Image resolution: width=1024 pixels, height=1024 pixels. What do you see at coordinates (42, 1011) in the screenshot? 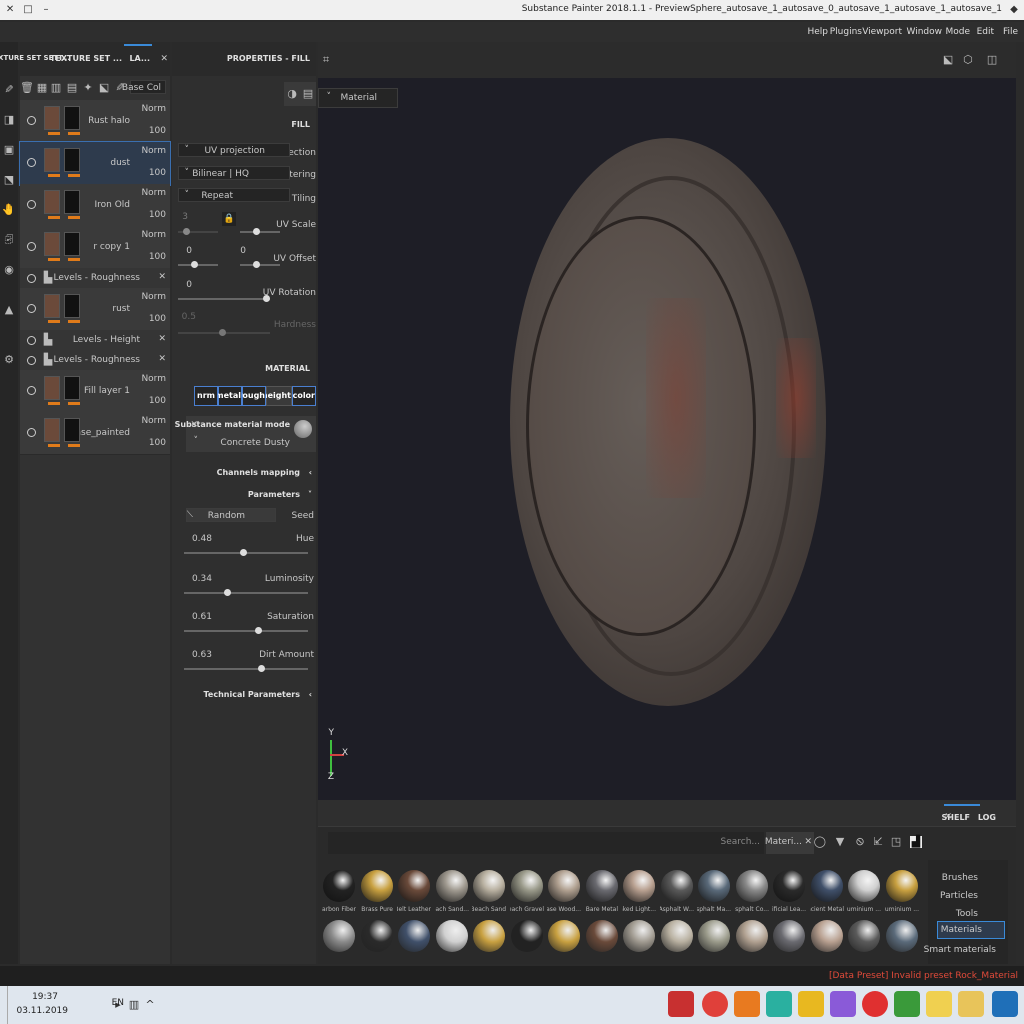
I see `clock-date: 03.11.2019` at bounding box center [42, 1011].